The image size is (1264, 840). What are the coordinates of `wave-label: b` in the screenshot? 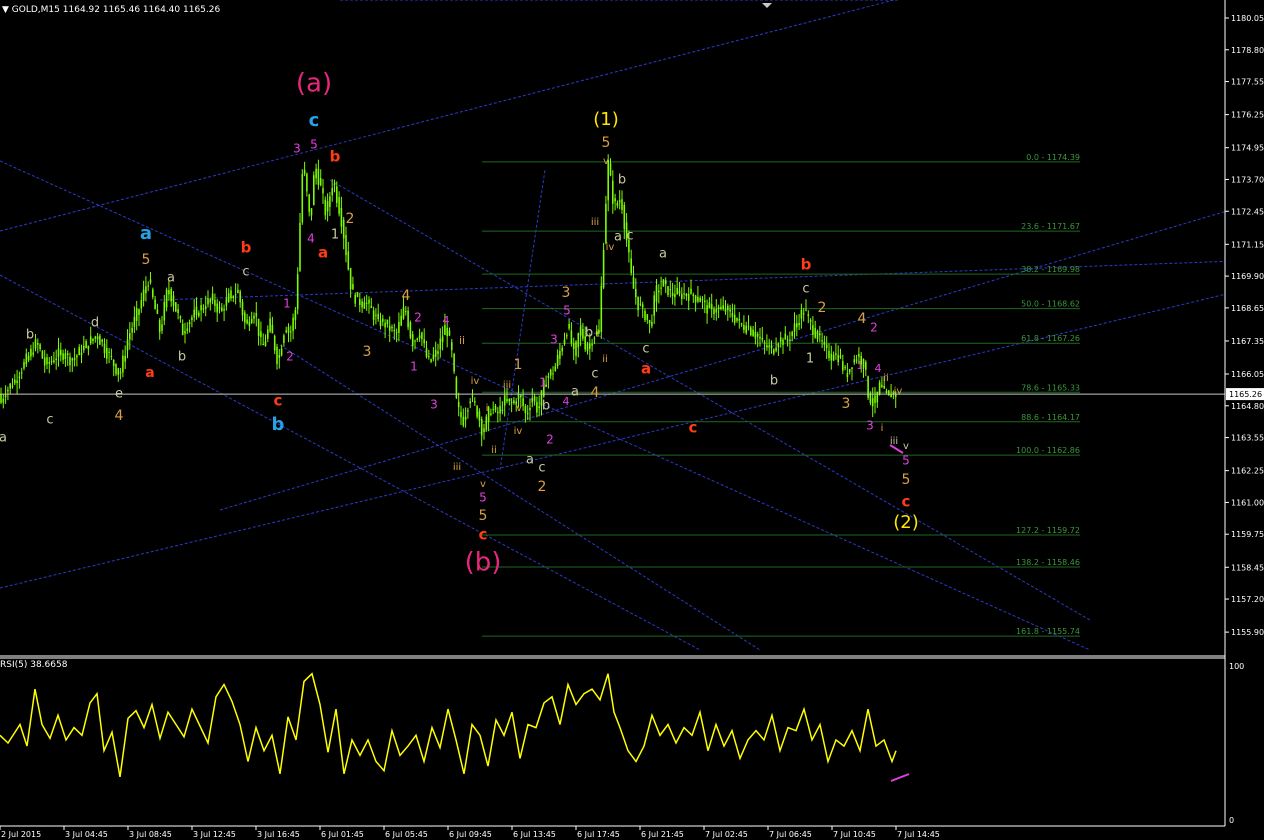 It's located at (278, 424).